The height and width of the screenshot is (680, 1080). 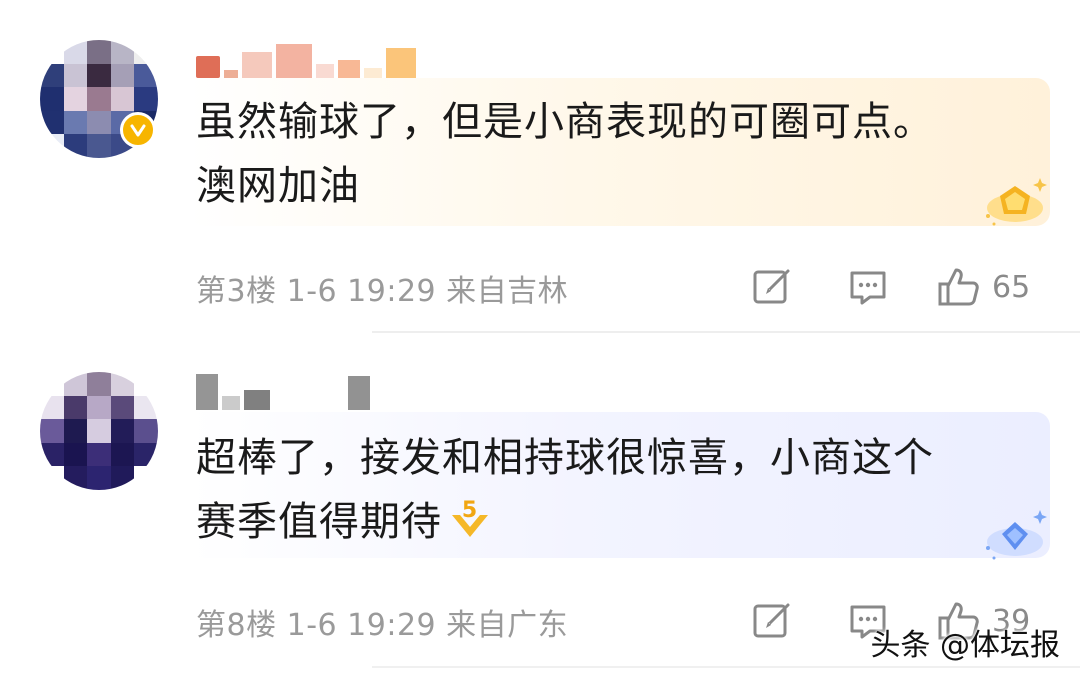 What do you see at coordinates (99, 431) in the screenshot?
I see `avatar` at bounding box center [99, 431].